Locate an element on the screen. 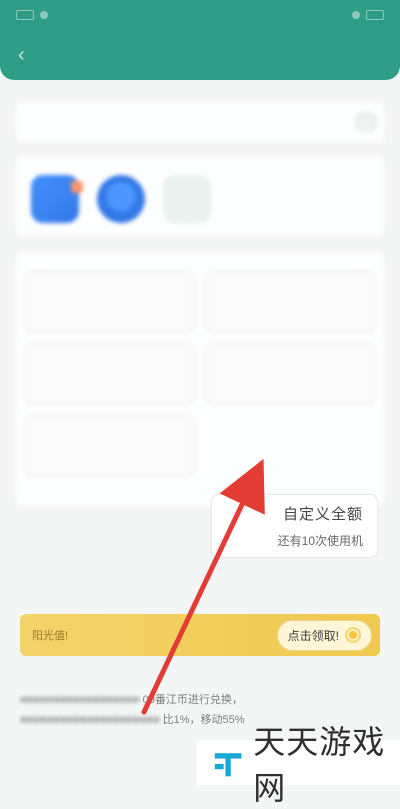  claim-button-label: 点击领取! is located at coordinates (313, 635).